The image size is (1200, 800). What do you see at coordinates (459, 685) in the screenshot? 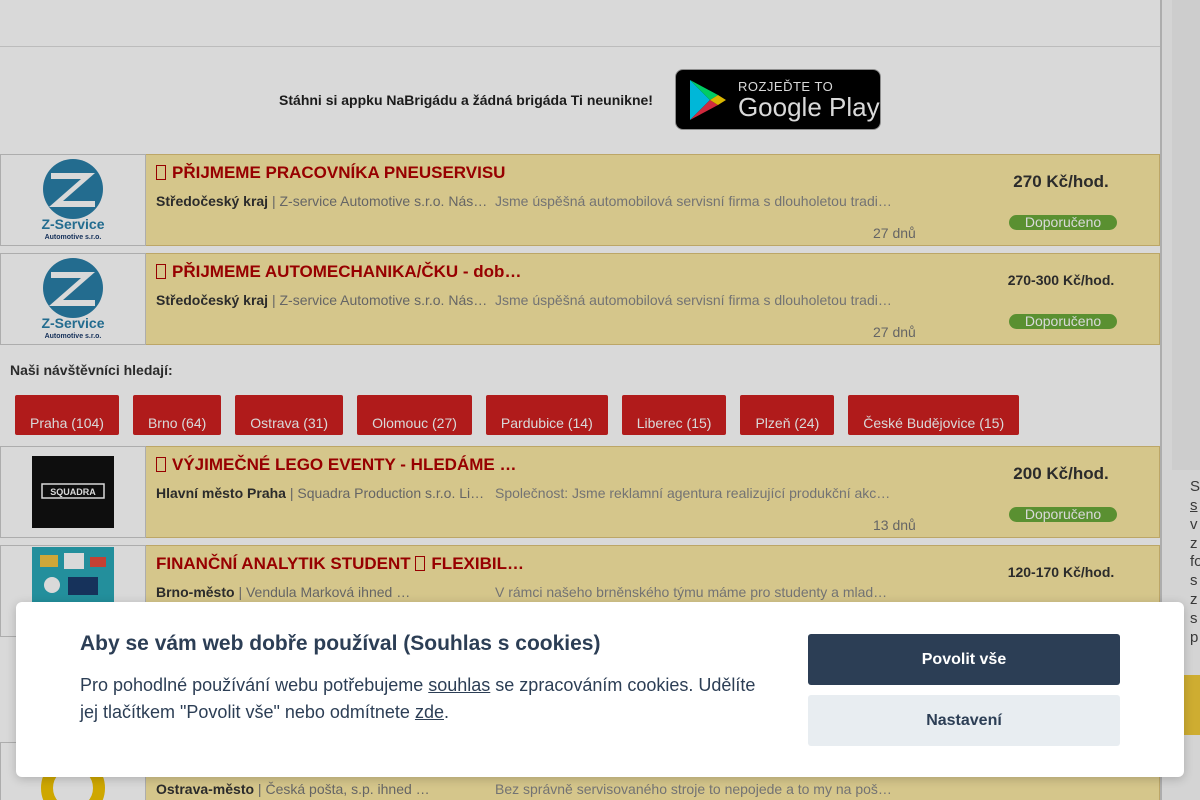
I see `consent-link: souhlas` at bounding box center [459, 685].